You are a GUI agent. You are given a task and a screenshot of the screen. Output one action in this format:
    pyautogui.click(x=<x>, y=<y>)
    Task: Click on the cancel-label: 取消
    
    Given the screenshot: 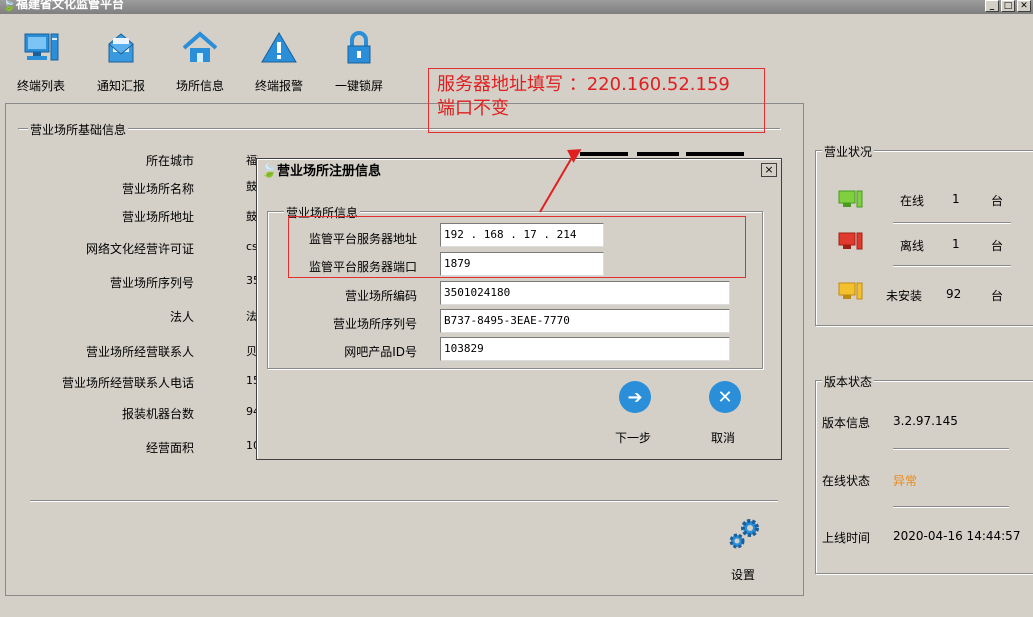 What is the action you would take?
    pyautogui.click(x=723, y=437)
    